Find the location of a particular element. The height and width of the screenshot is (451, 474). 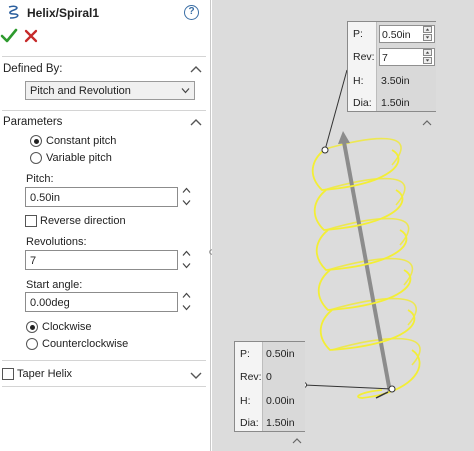

taper-helix-checkbox is located at coordinates (8, 374).